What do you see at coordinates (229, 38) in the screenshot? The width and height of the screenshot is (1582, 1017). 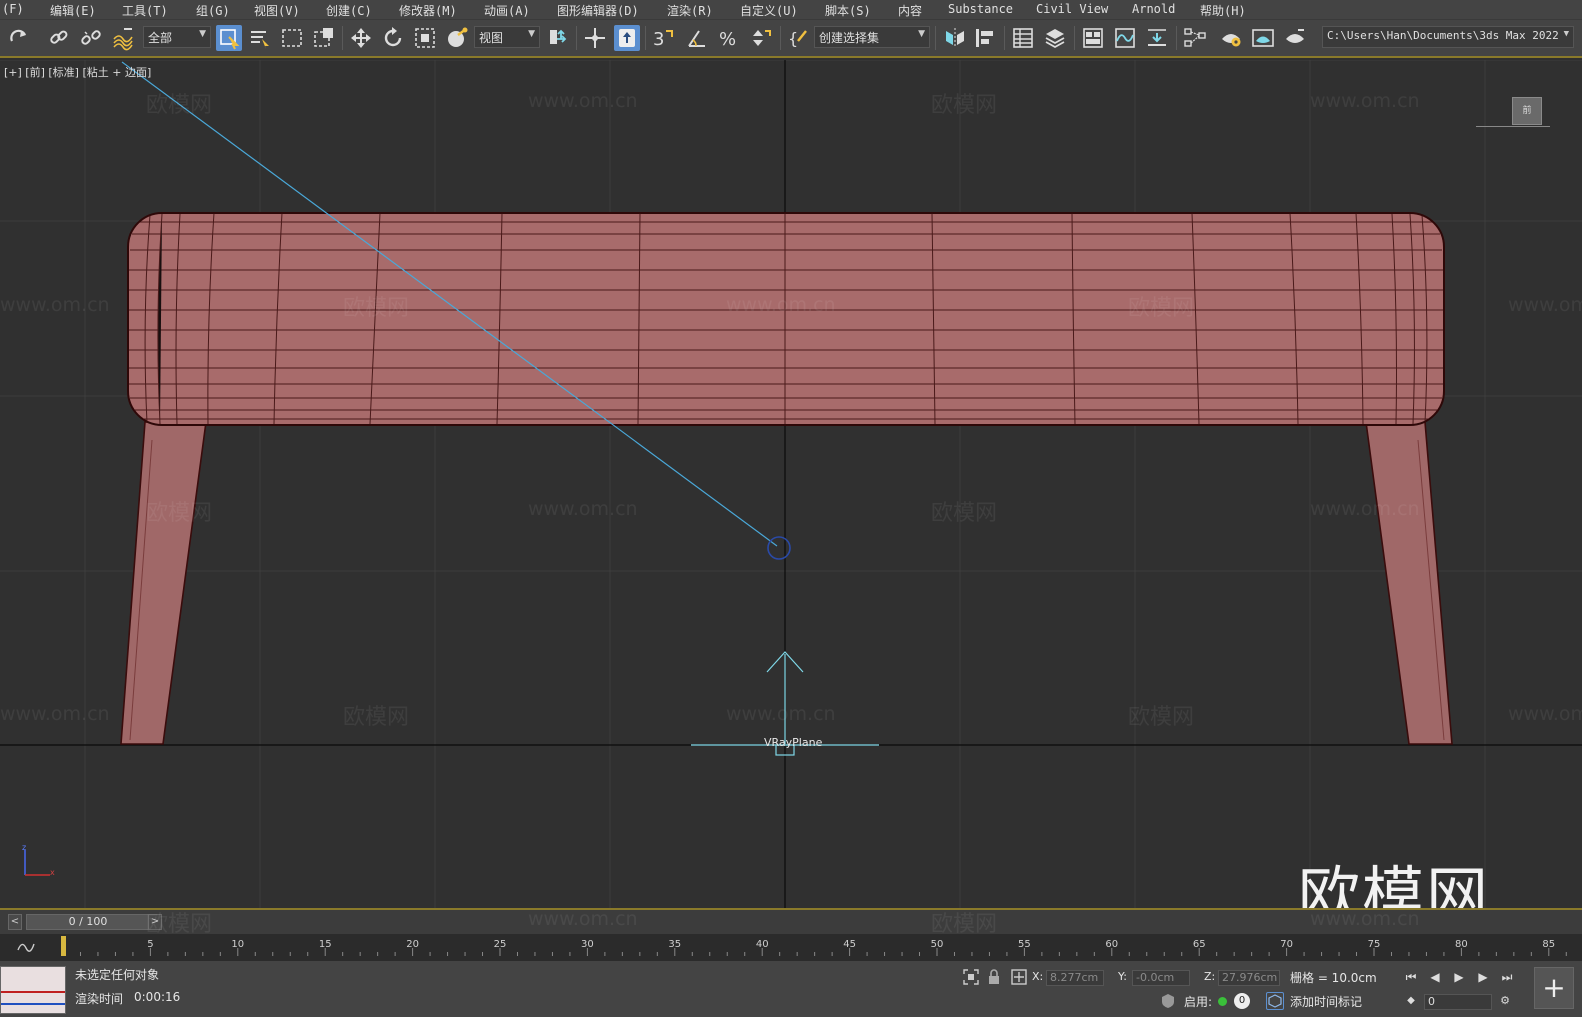 I see `select-object-icon` at bounding box center [229, 38].